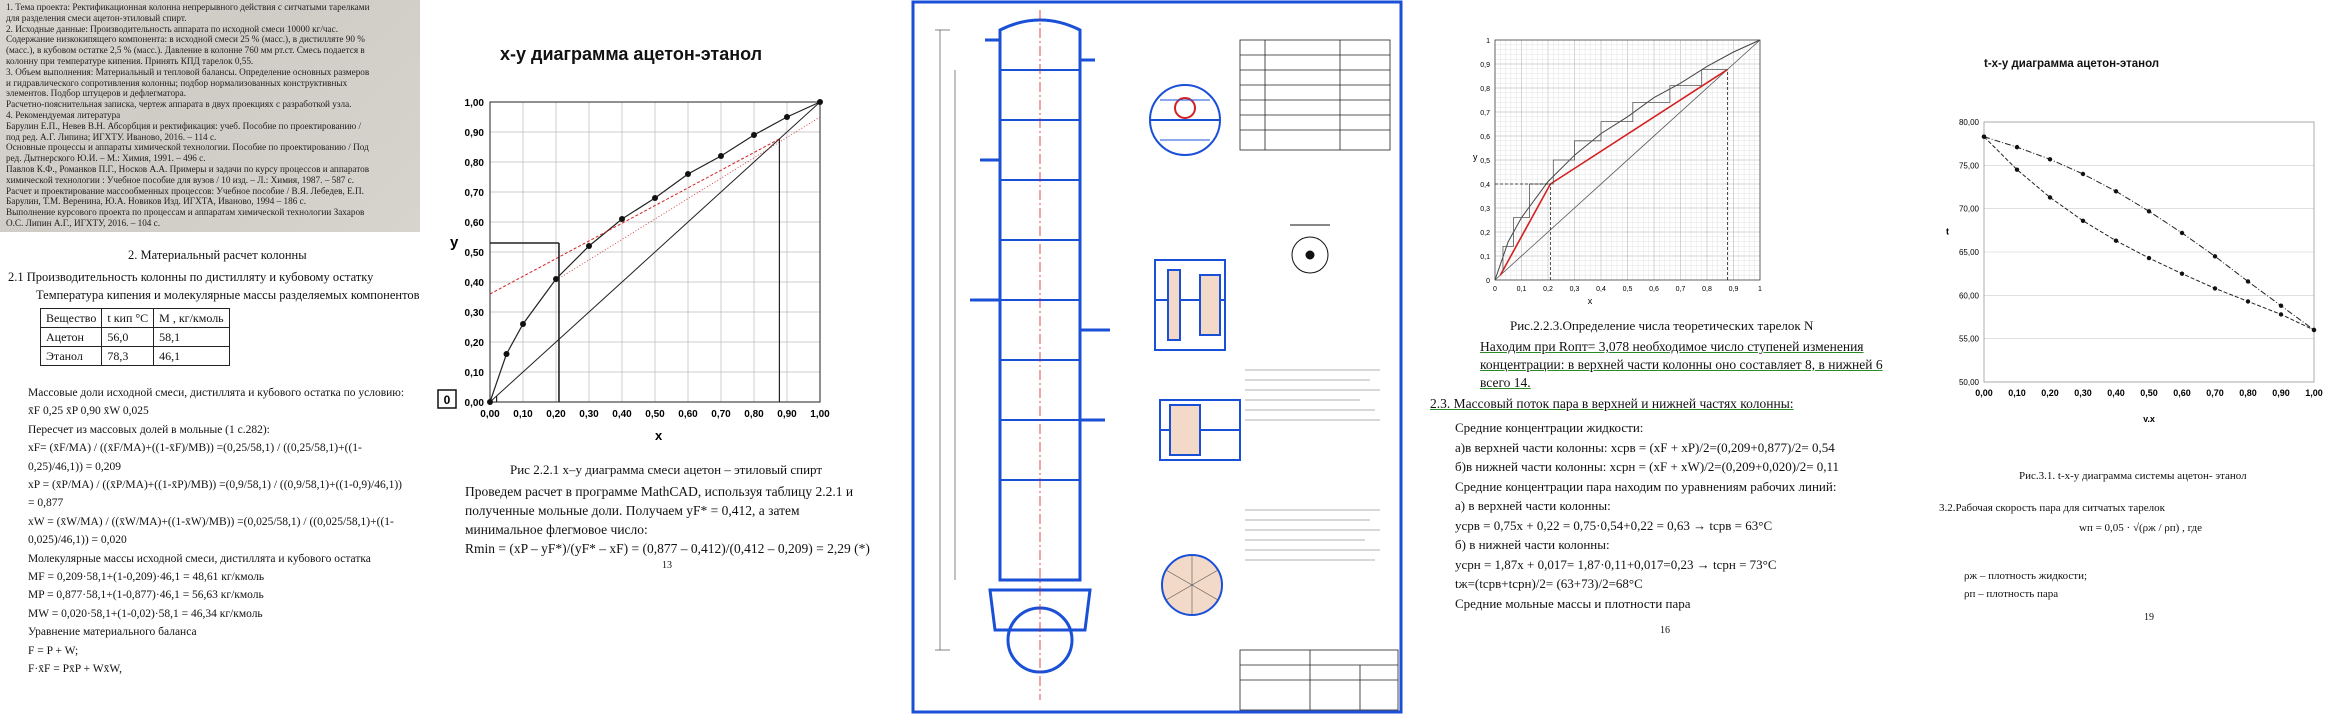 This screenshot has height=721, width=2339. I want to click on x-tick-label: 0,1, so click(1522, 289).